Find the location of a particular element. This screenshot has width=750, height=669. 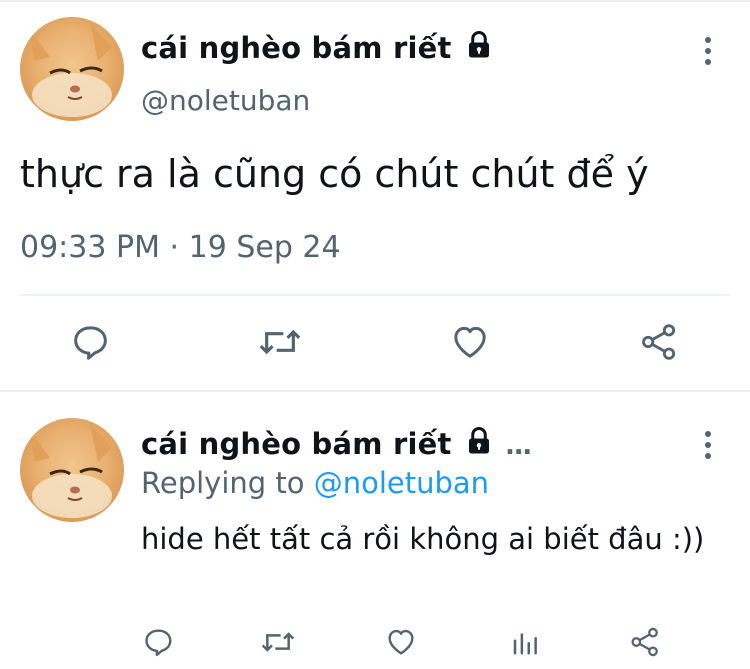

reply-avatar is located at coordinates (72, 470).